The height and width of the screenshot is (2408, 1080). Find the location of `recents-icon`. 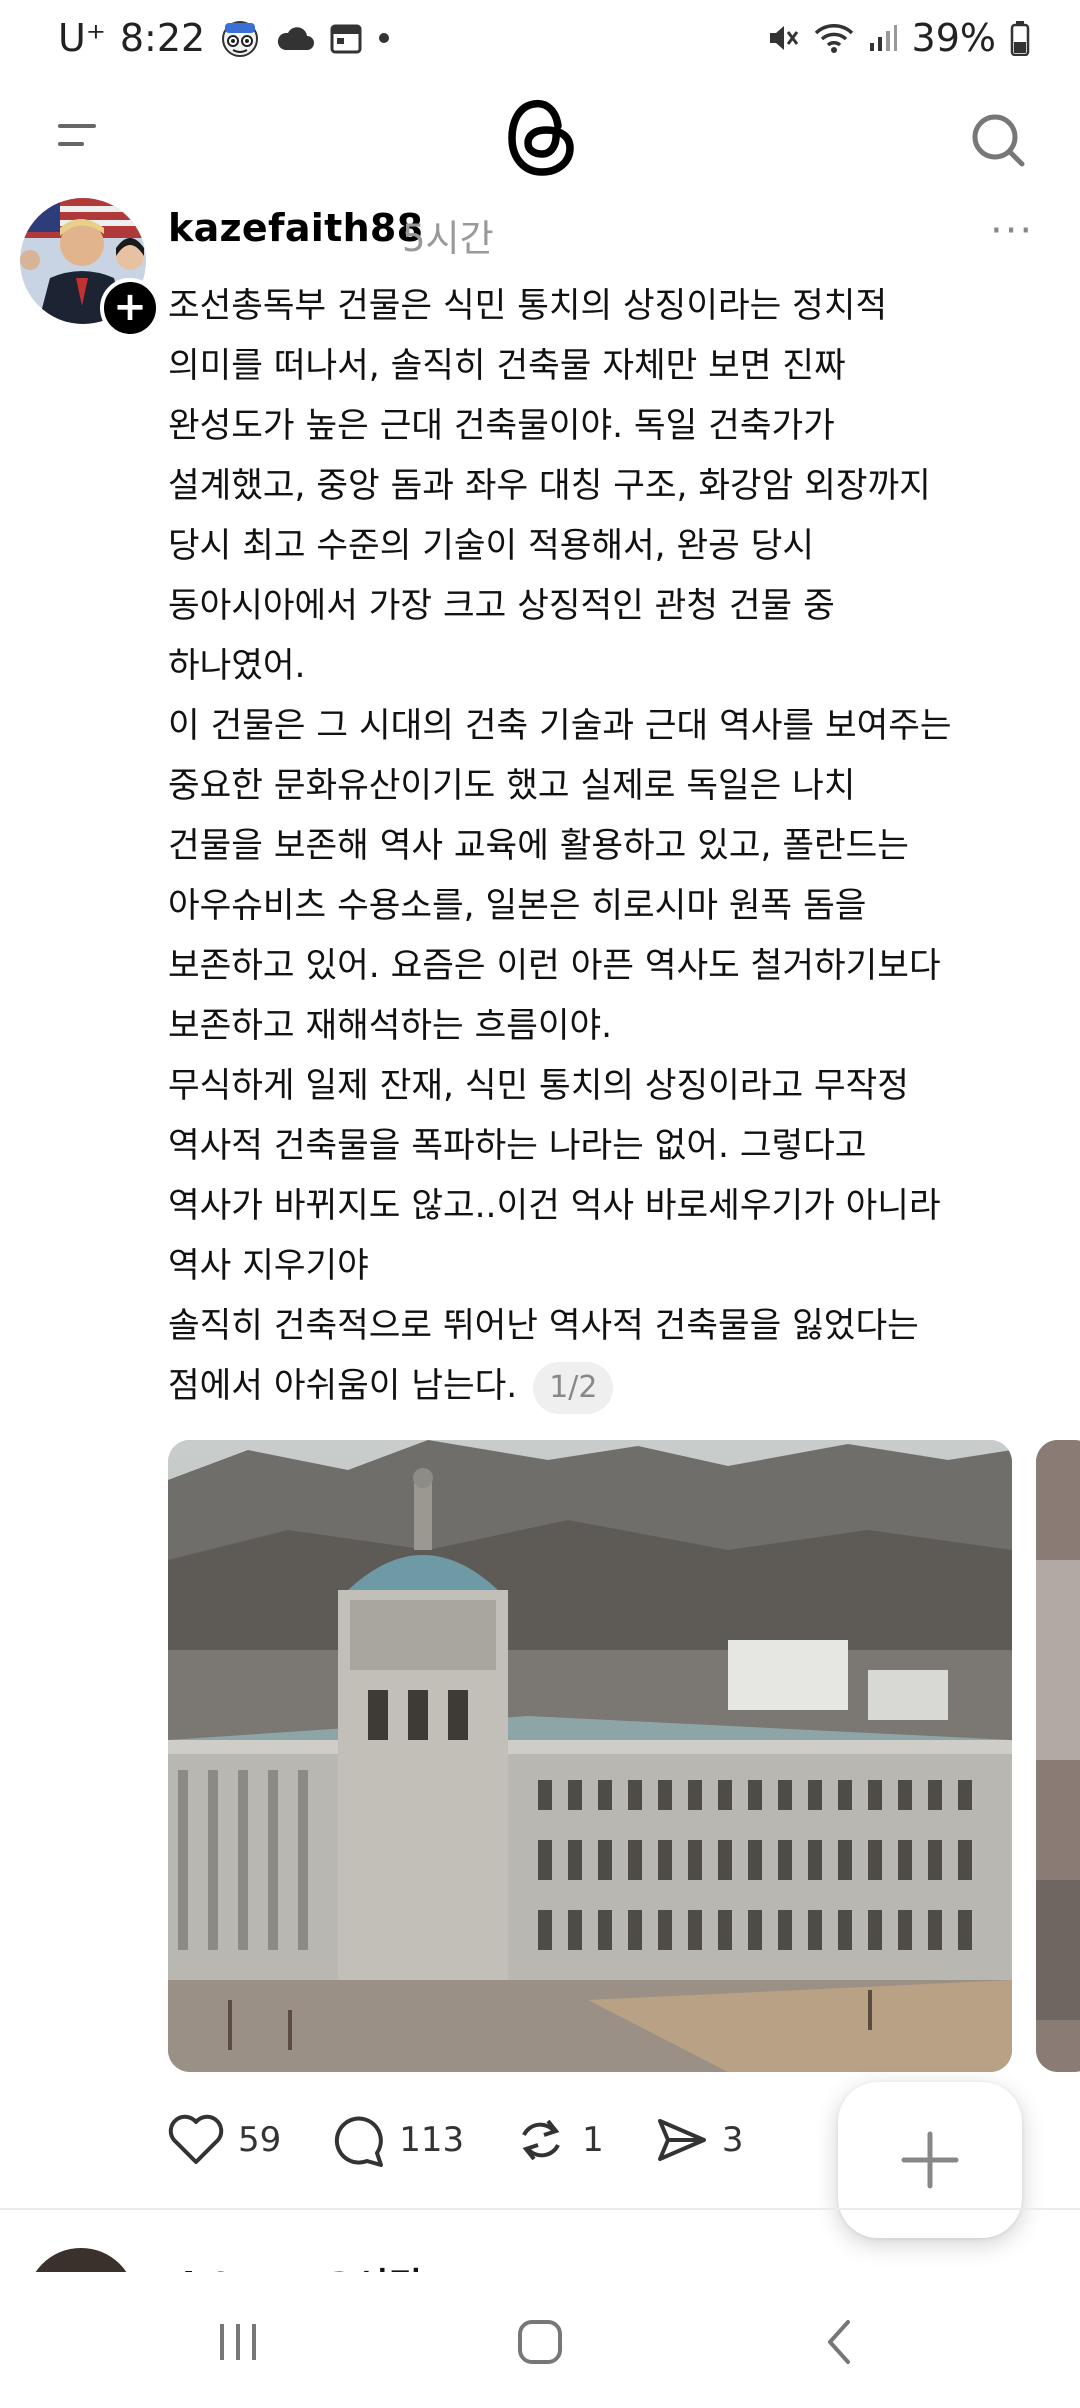

recents-icon is located at coordinates (238, 2342).